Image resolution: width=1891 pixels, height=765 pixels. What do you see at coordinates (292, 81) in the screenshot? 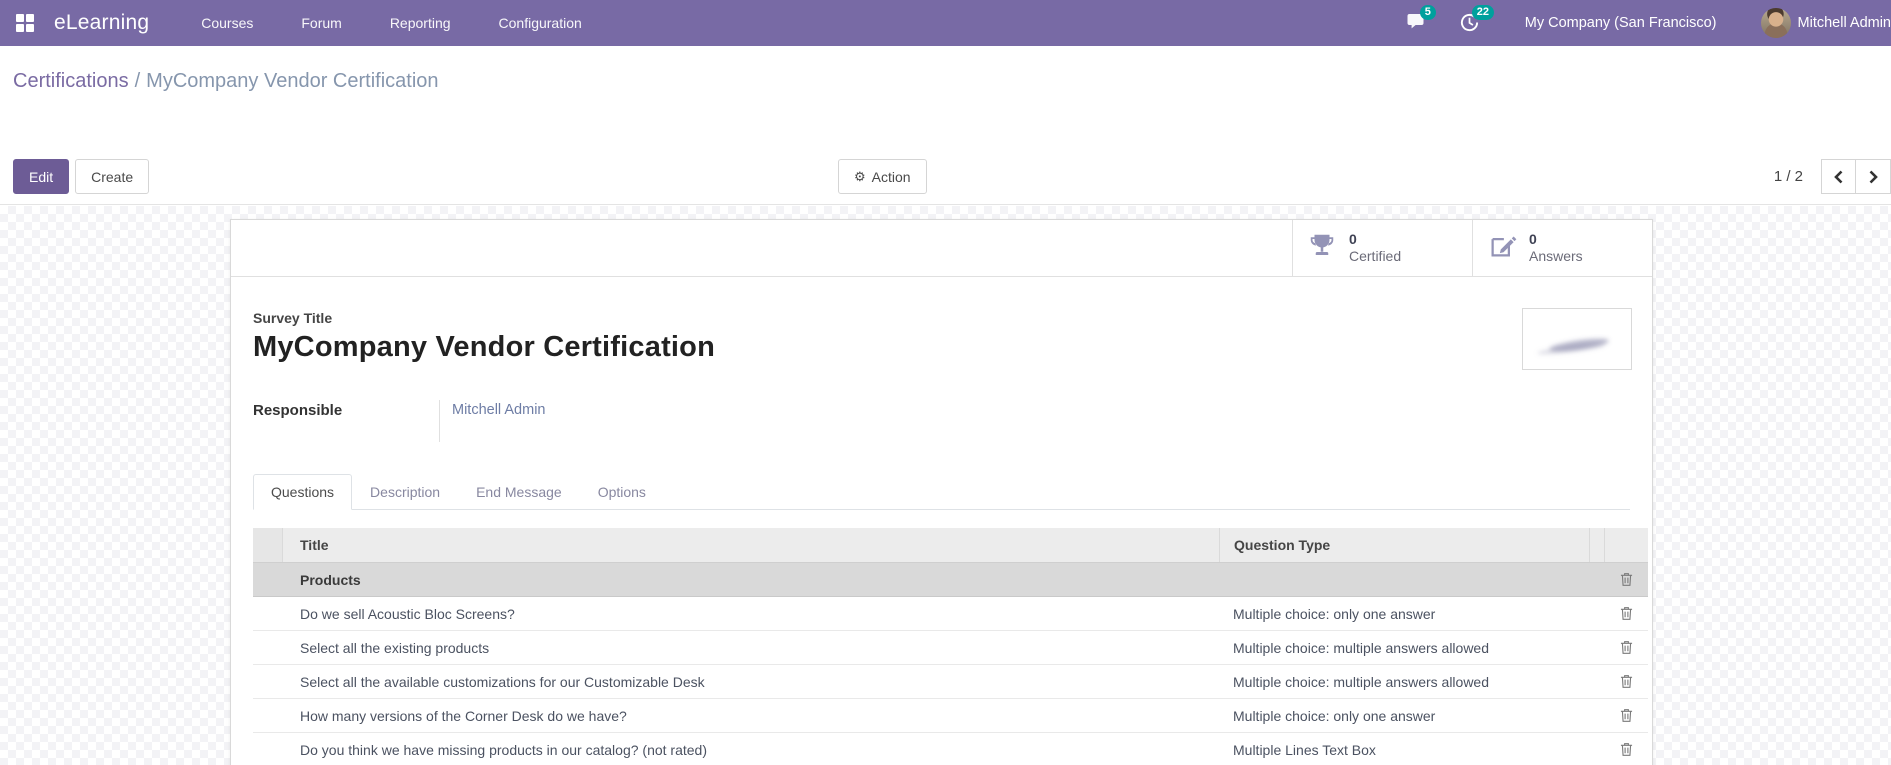
I see `breadcrumb-current: MyCompany Vendor Certification` at bounding box center [292, 81].